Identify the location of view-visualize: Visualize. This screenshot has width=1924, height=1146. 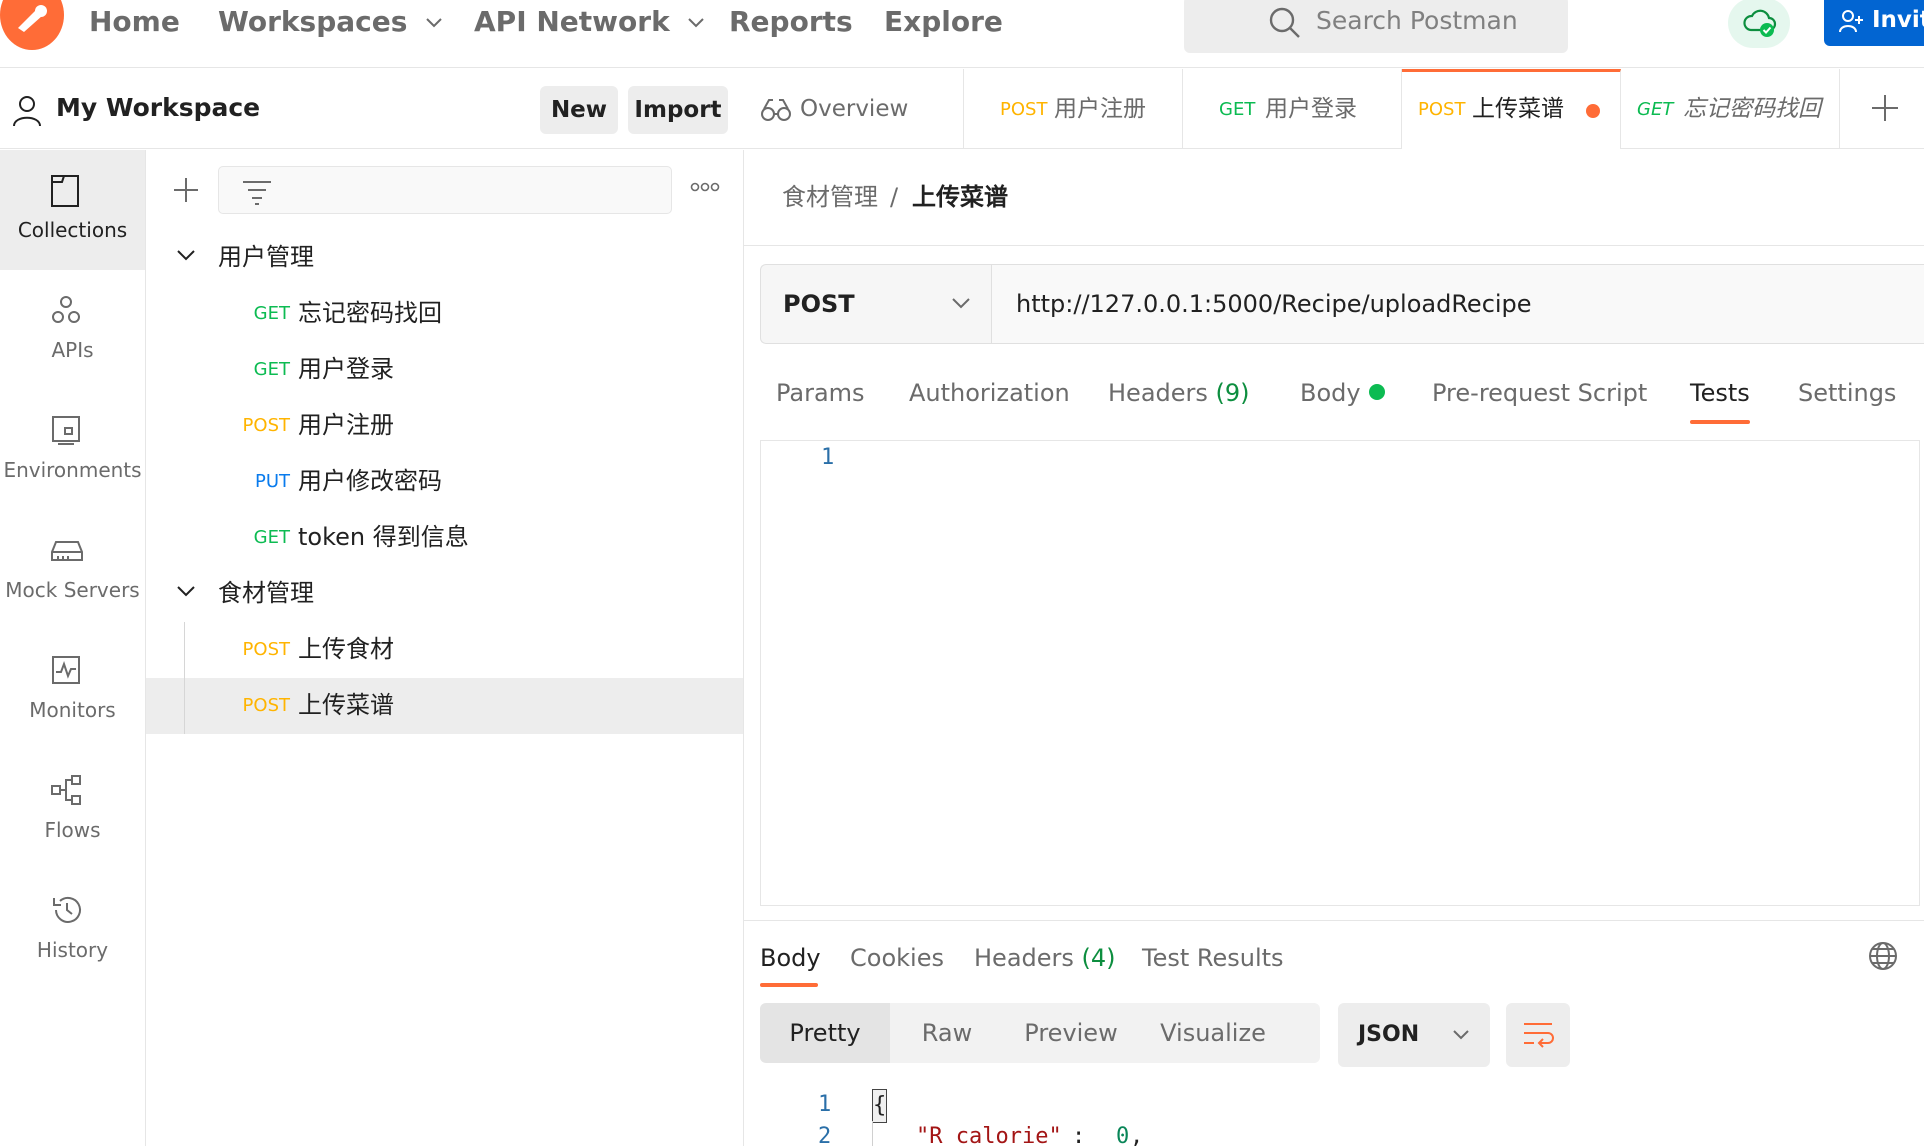
(1213, 1033).